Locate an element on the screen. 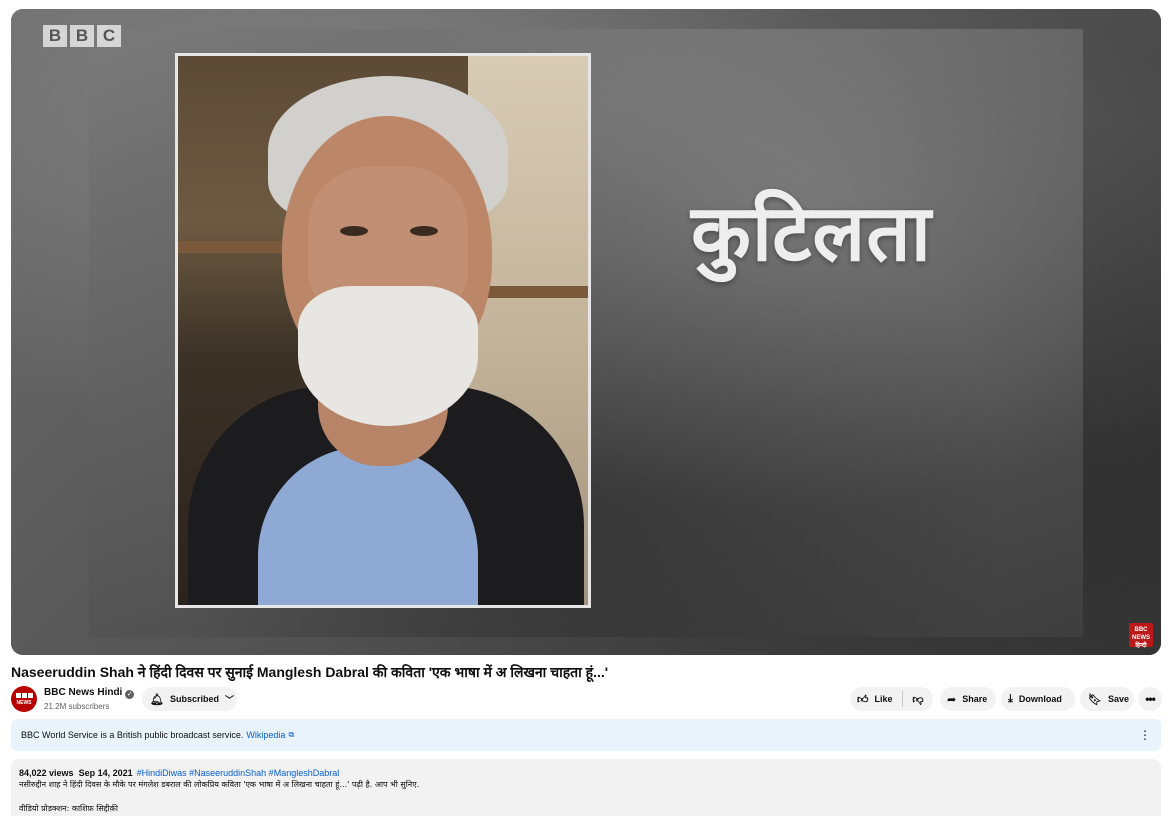 Image resolution: width=1169 pixels, height=816 pixels. avatar-news-text: NEWS is located at coordinates (24, 702).